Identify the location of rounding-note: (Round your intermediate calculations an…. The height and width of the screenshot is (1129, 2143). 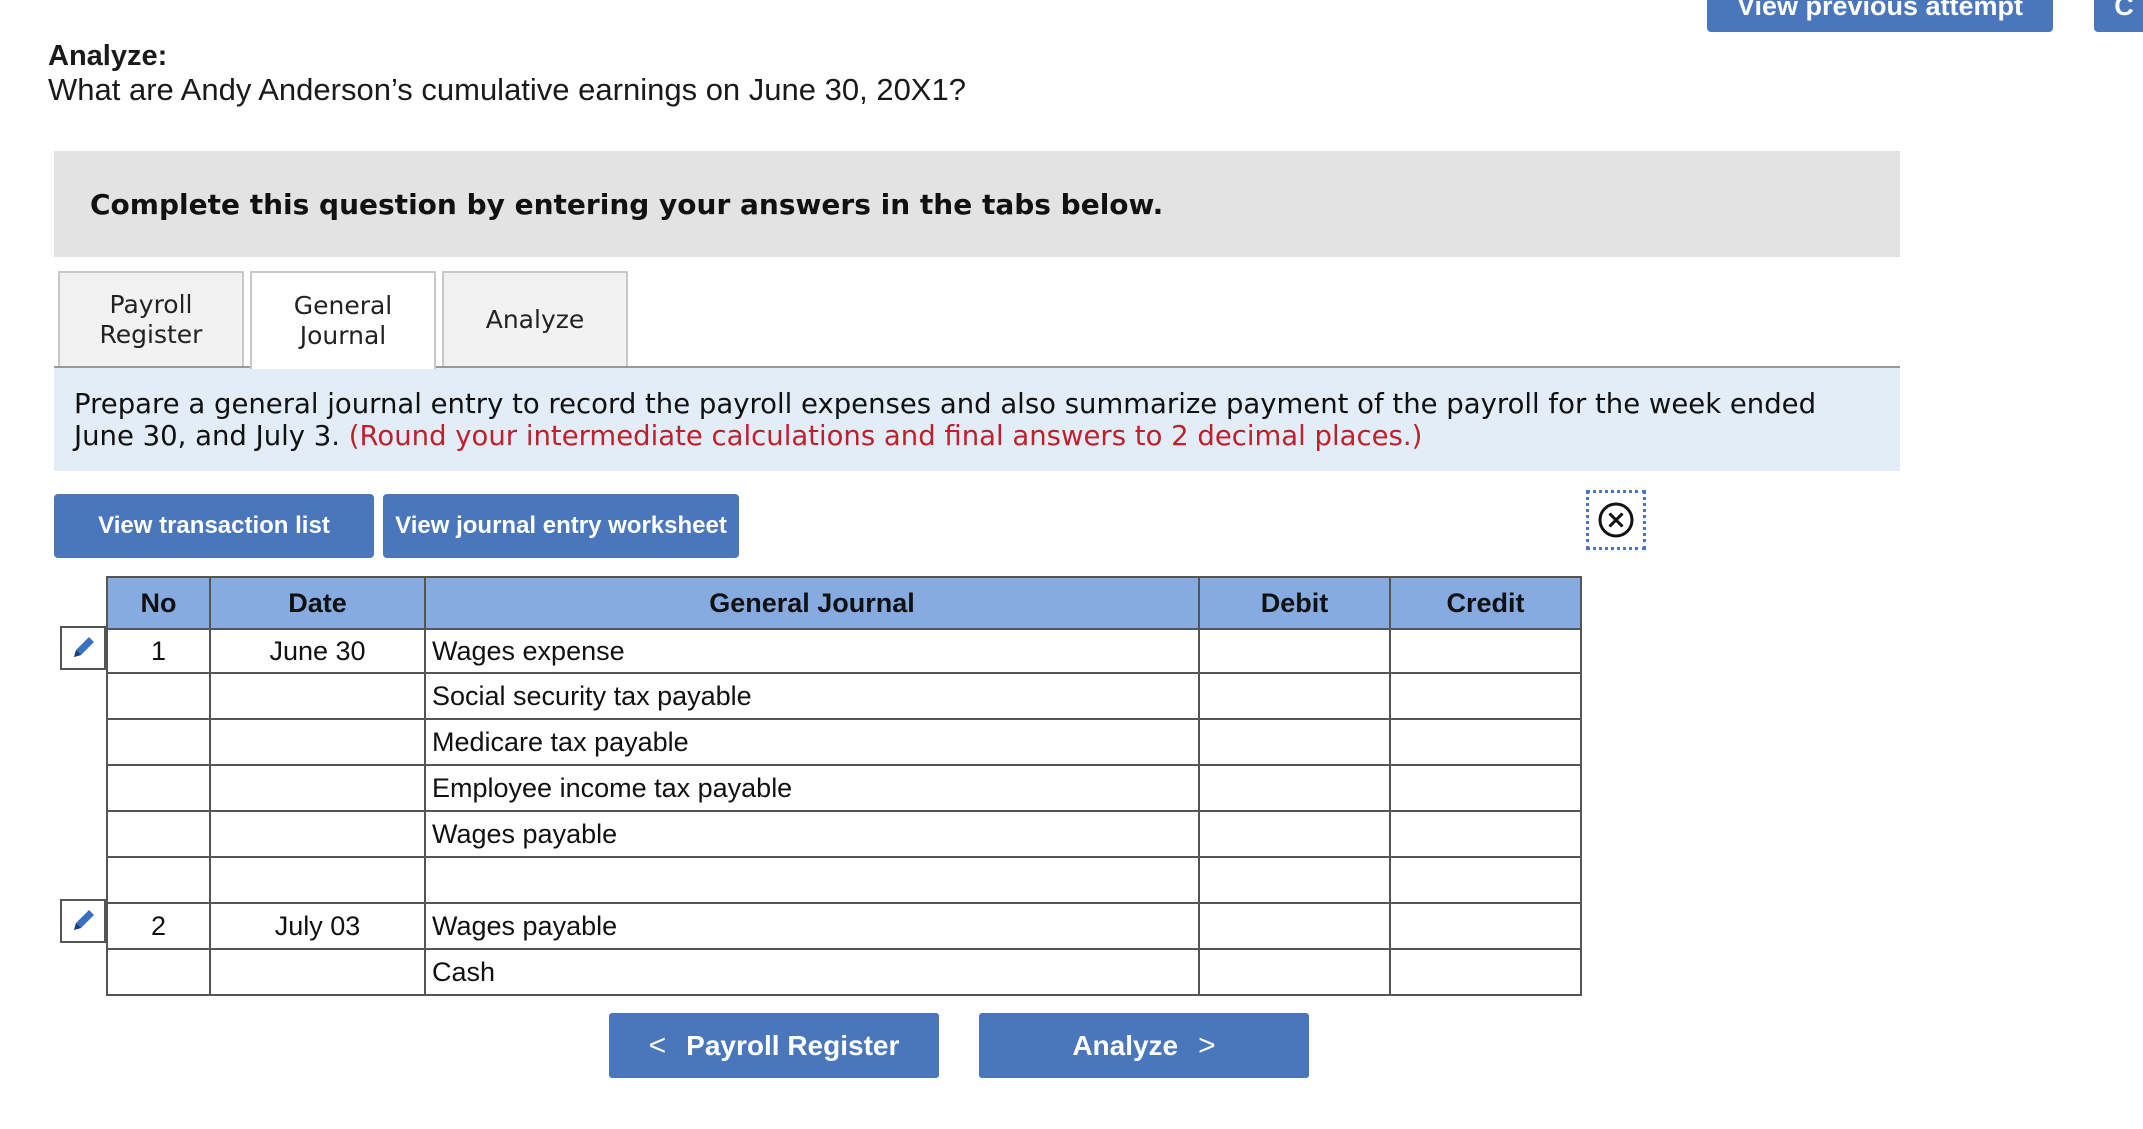
(885, 436).